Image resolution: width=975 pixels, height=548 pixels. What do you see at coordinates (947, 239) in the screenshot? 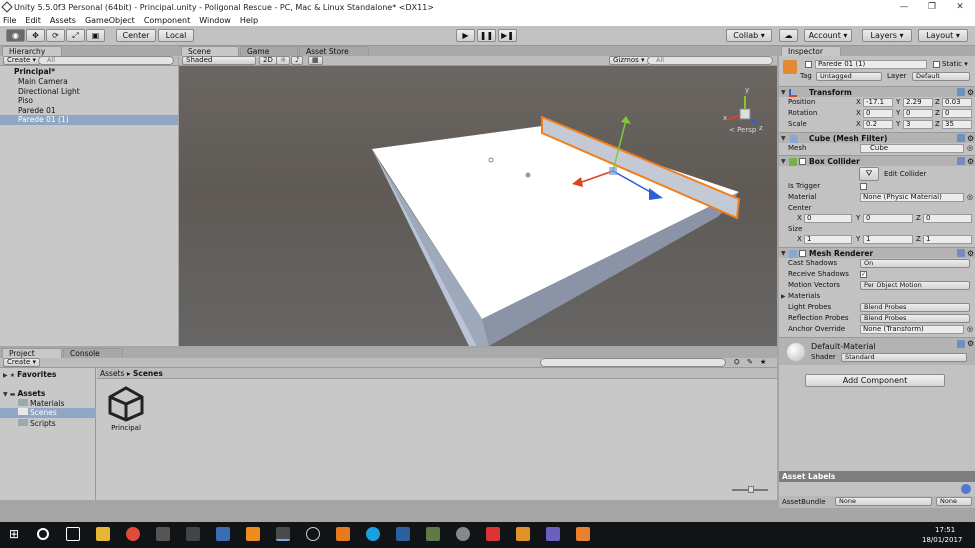
I see `size-z-field: 1` at bounding box center [947, 239].